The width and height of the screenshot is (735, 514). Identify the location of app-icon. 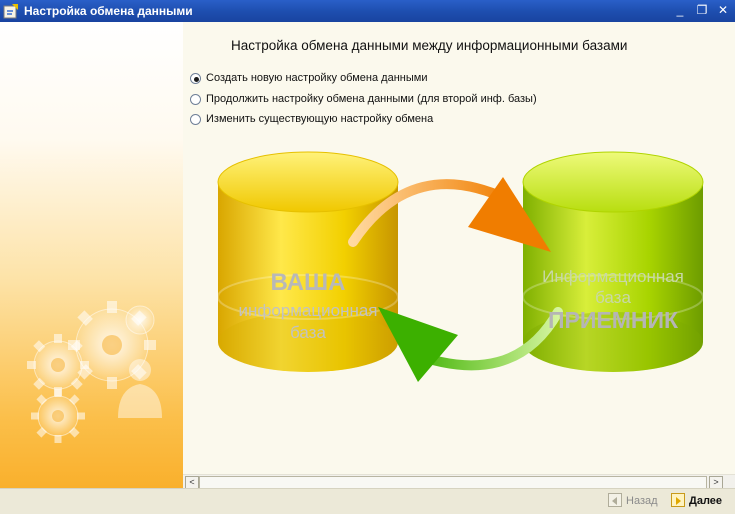
(10, 11).